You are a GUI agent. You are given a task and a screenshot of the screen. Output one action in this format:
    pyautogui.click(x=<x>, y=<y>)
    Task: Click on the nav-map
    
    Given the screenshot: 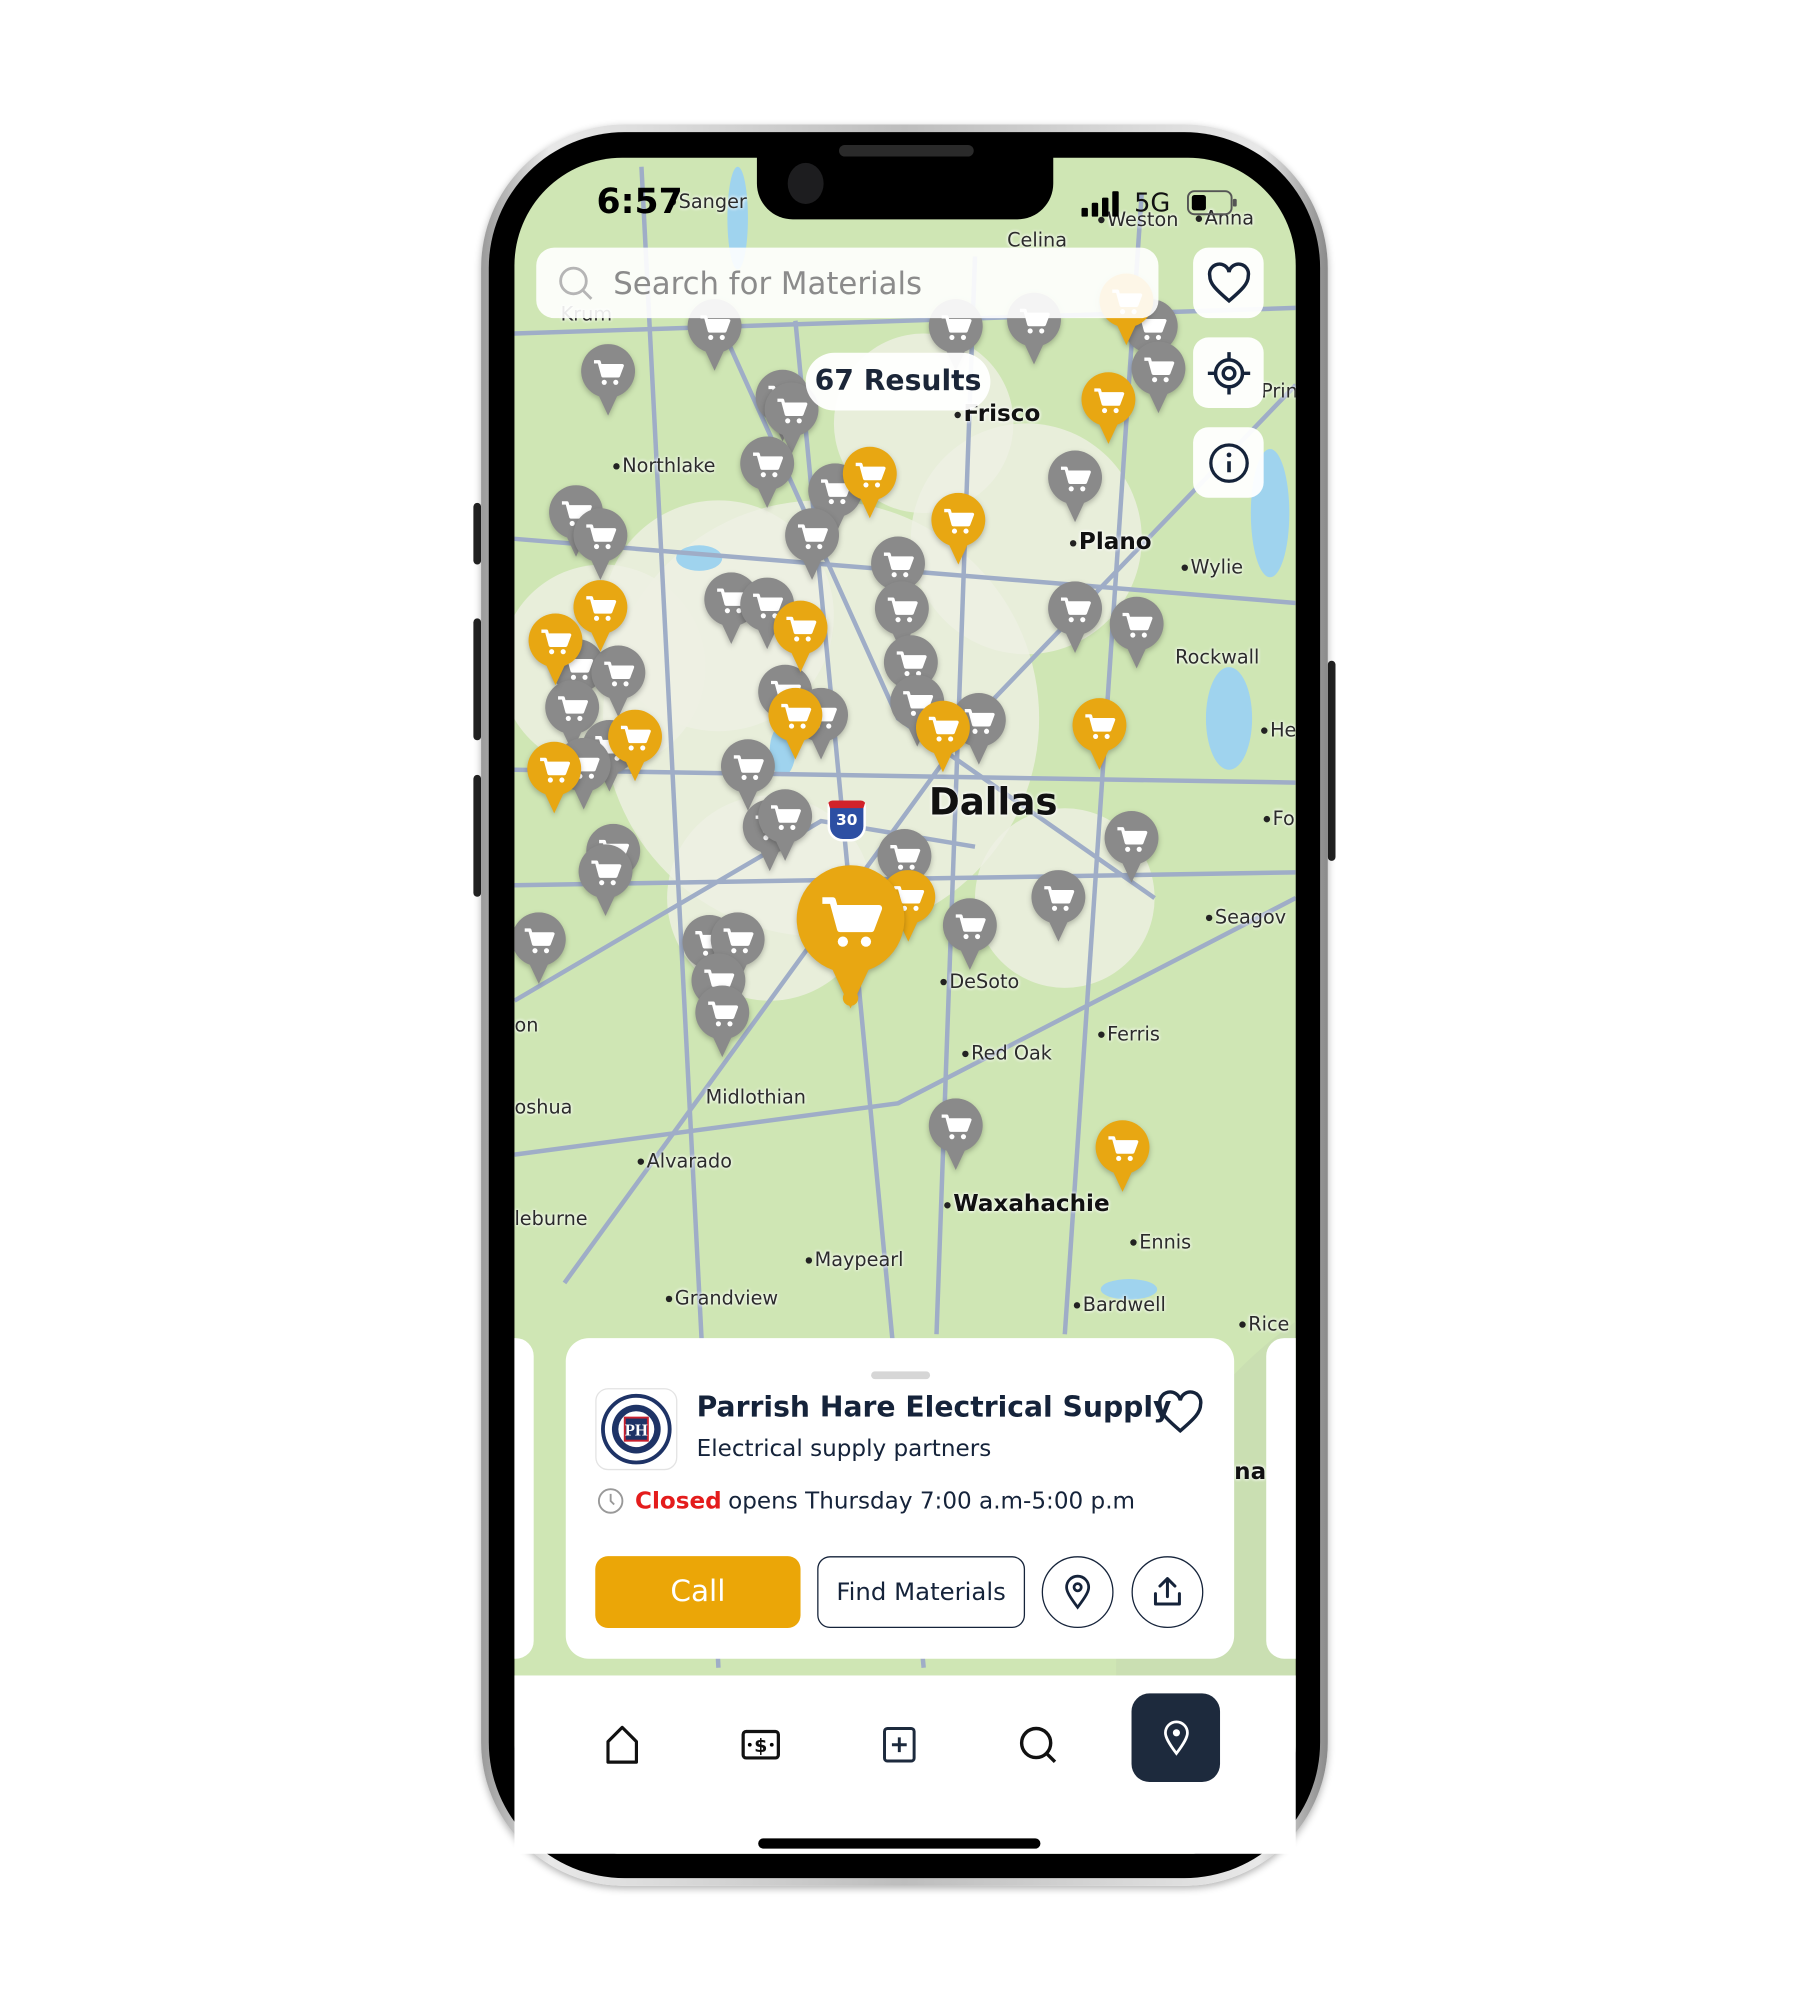 What is the action you would take?
    pyautogui.click(x=1176, y=1737)
    